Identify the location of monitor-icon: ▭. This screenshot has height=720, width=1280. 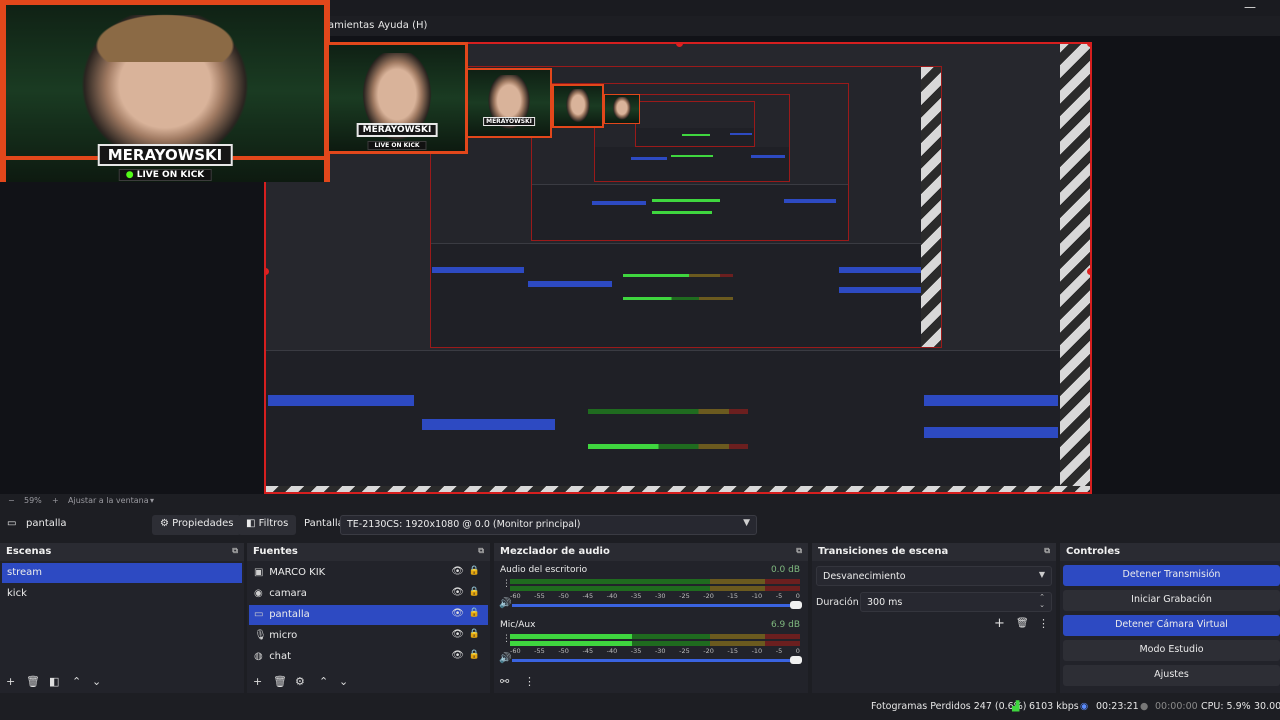
(12, 523).